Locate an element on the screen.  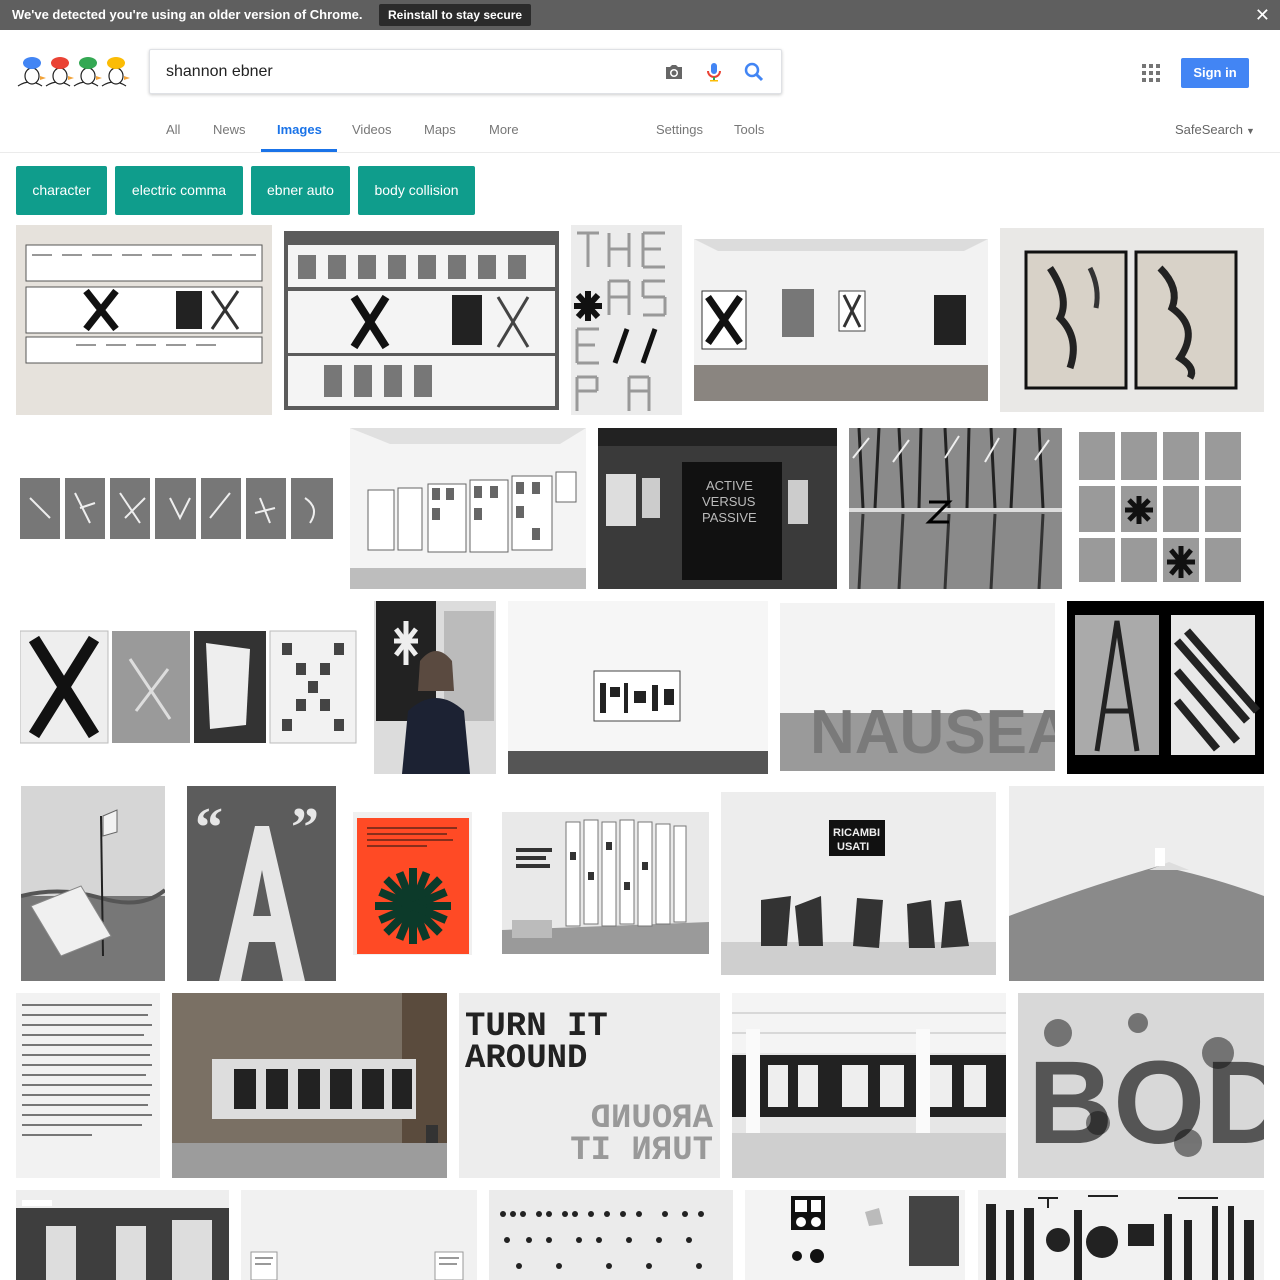
microphone-icon is located at coordinates (714, 72).